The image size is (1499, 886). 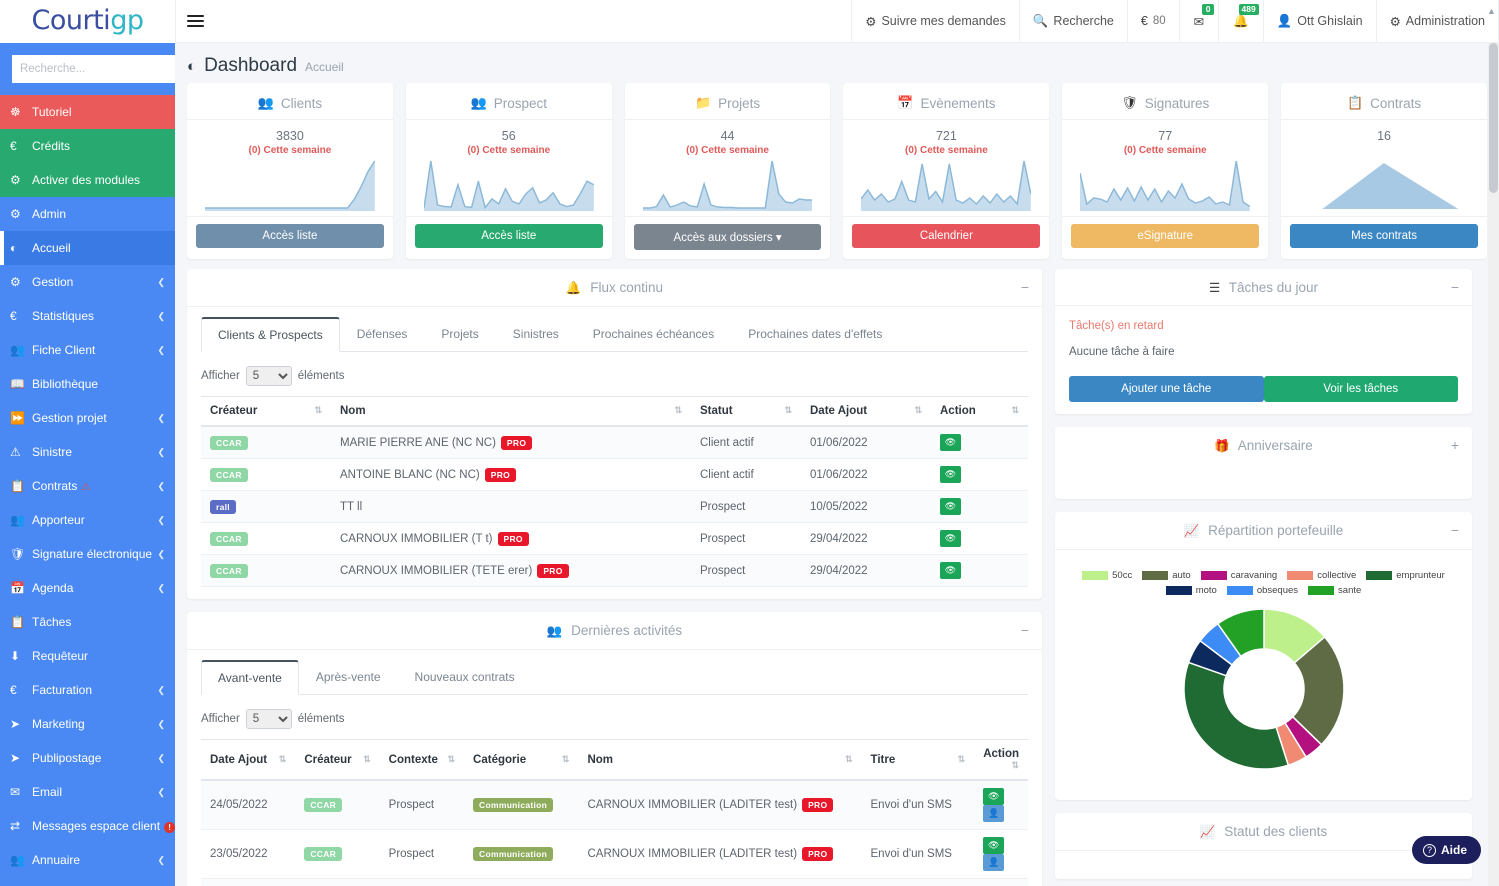 I want to click on sidebar-item-gestion-projet: ⏩ Gestion projet ❮, so click(x=87, y=418).